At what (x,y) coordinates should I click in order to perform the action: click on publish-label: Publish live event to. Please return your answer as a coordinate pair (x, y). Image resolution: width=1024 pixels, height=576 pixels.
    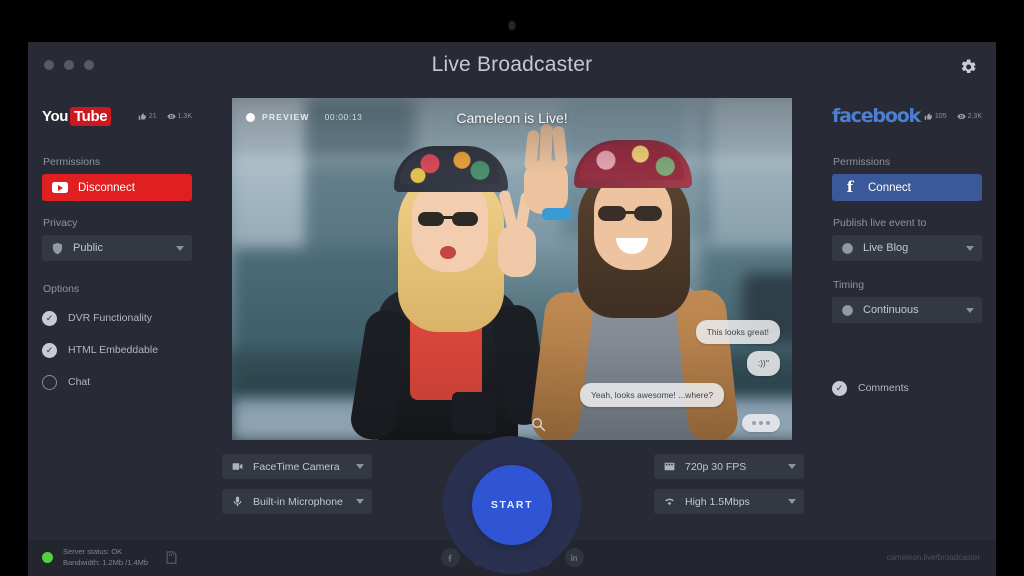
    Looking at the image, I should click on (880, 223).